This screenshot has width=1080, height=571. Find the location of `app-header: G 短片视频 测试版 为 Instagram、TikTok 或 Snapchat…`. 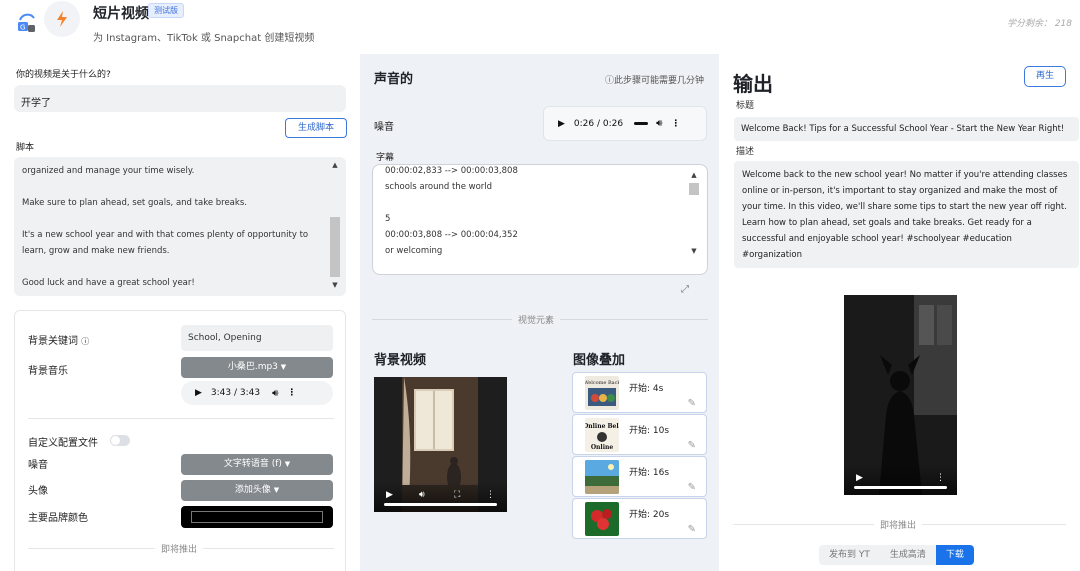

app-header: G 短片视频 测试版 为 Instagram、TikTok 或 Snapchat… is located at coordinates (540, 26).